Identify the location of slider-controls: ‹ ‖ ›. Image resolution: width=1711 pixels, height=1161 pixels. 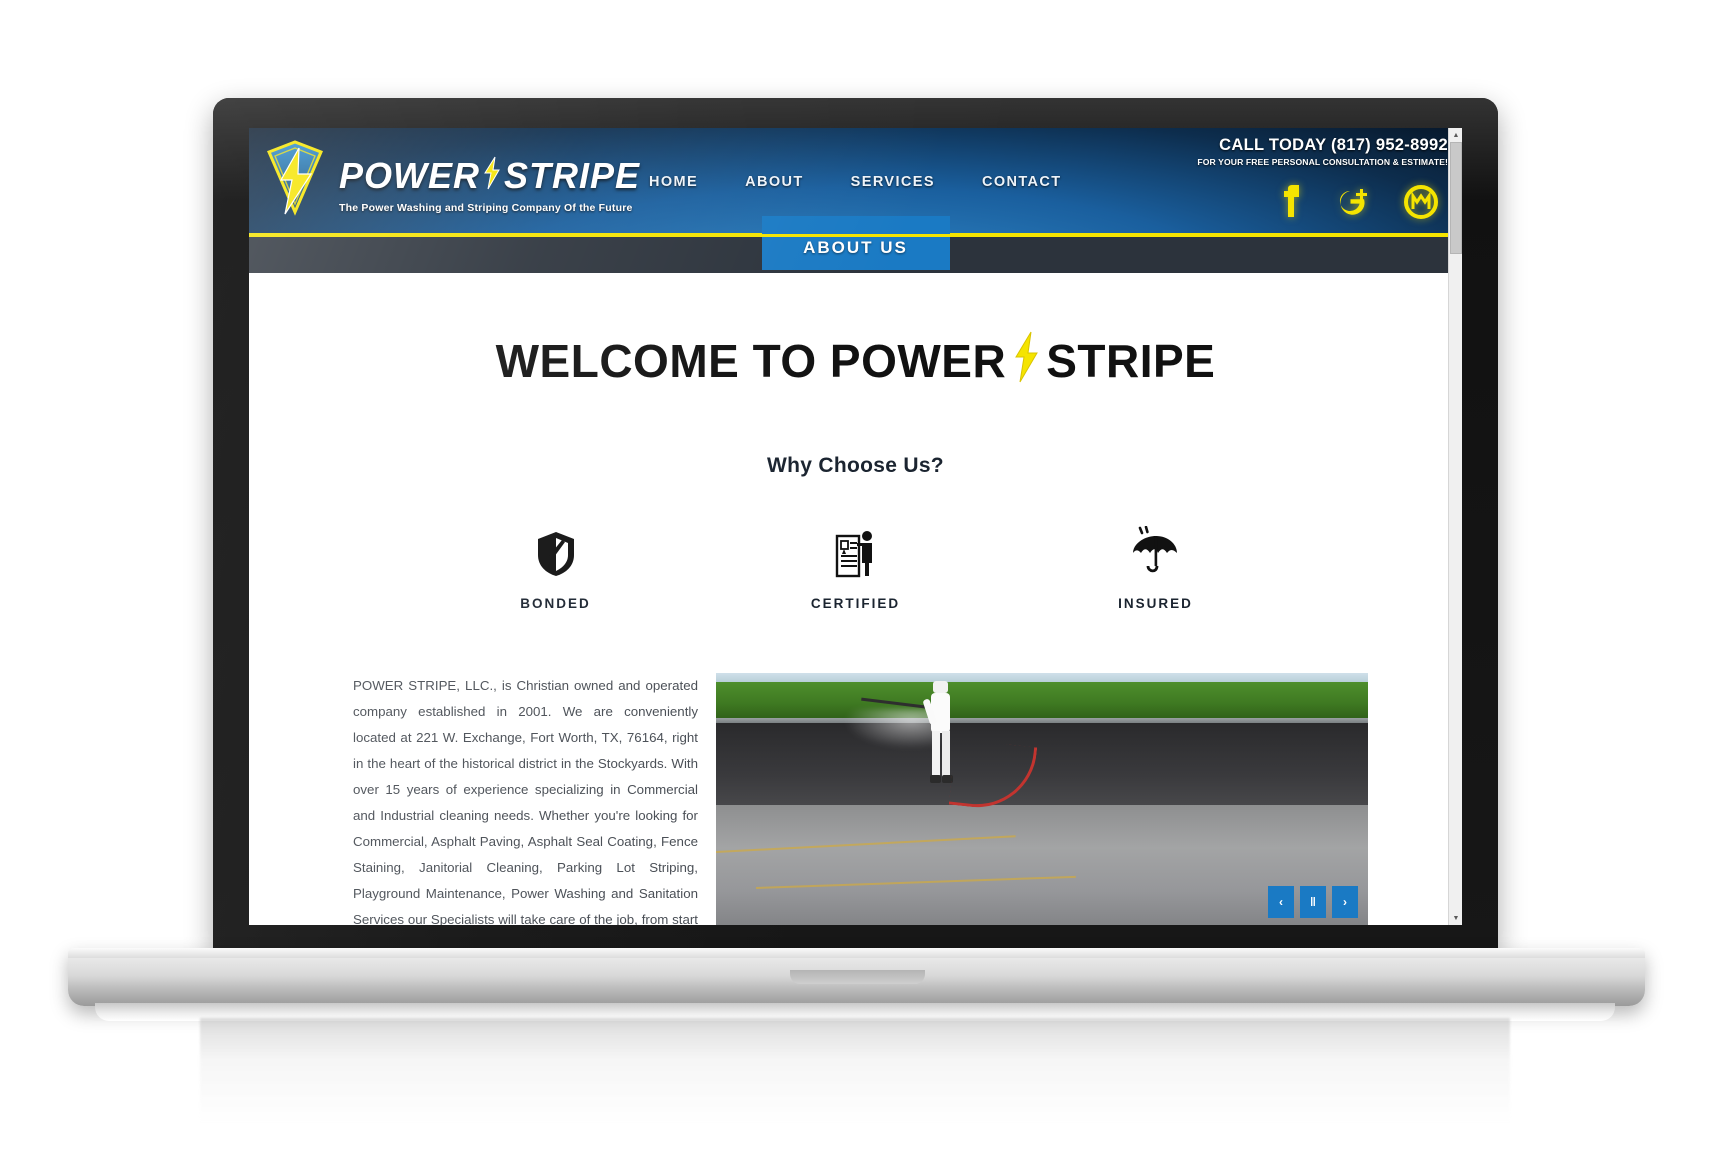
(1313, 902).